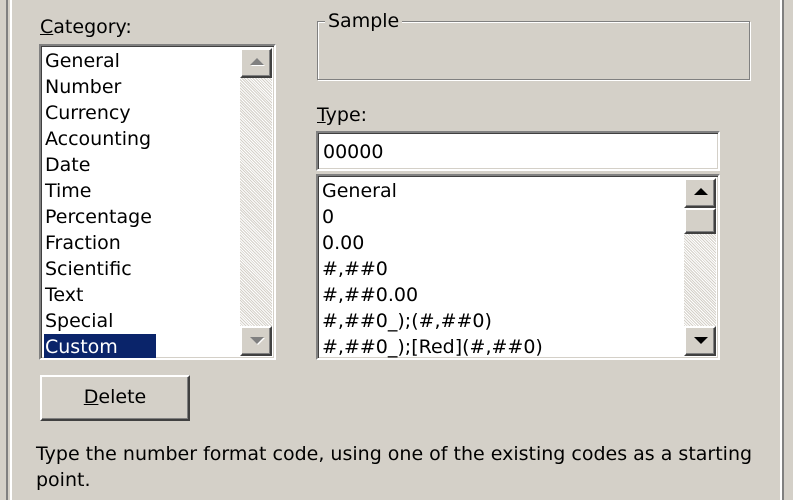 The image size is (793, 500). I want to click on type-format-input-value: 00000, so click(353, 152).